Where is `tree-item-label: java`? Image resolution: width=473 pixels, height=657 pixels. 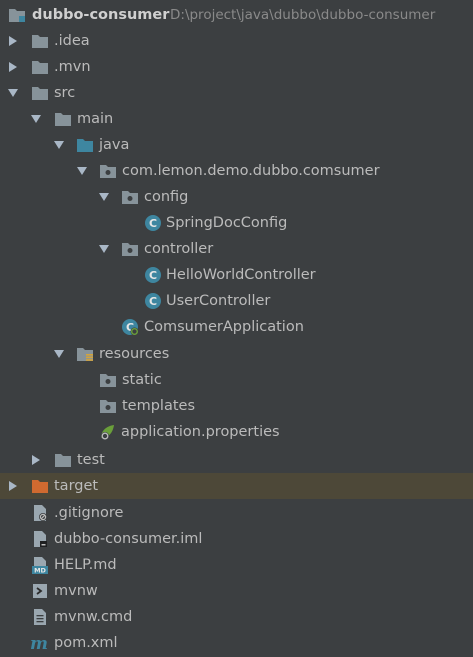 tree-item-label: java is located at coordinates (114, 145).